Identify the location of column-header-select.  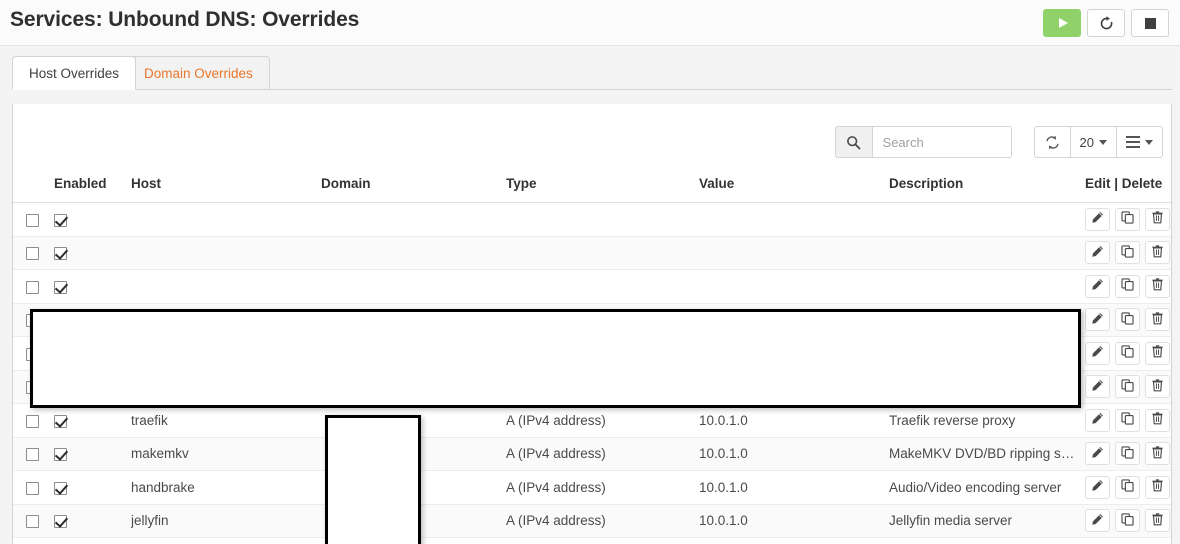
(28, 189).